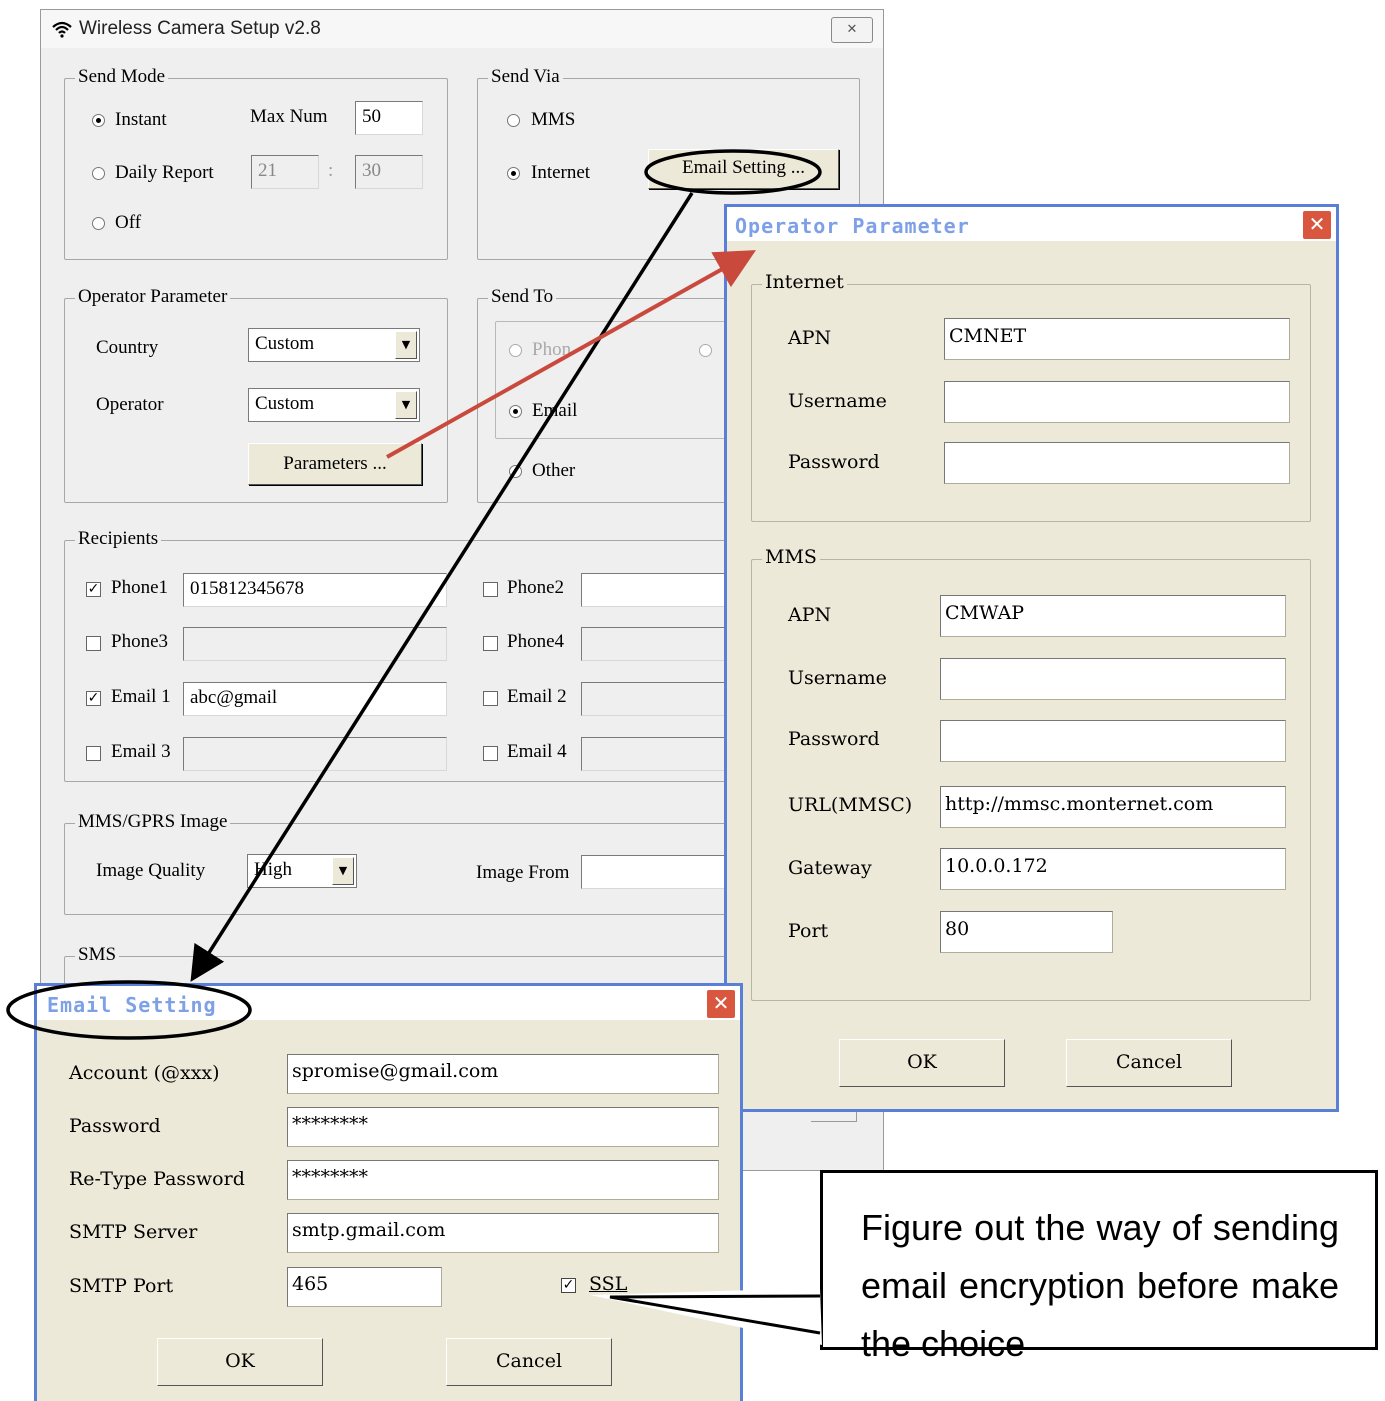  Describe the element at coordinates (98, 120) in the screenshot. I see `instant-radio` at that location.